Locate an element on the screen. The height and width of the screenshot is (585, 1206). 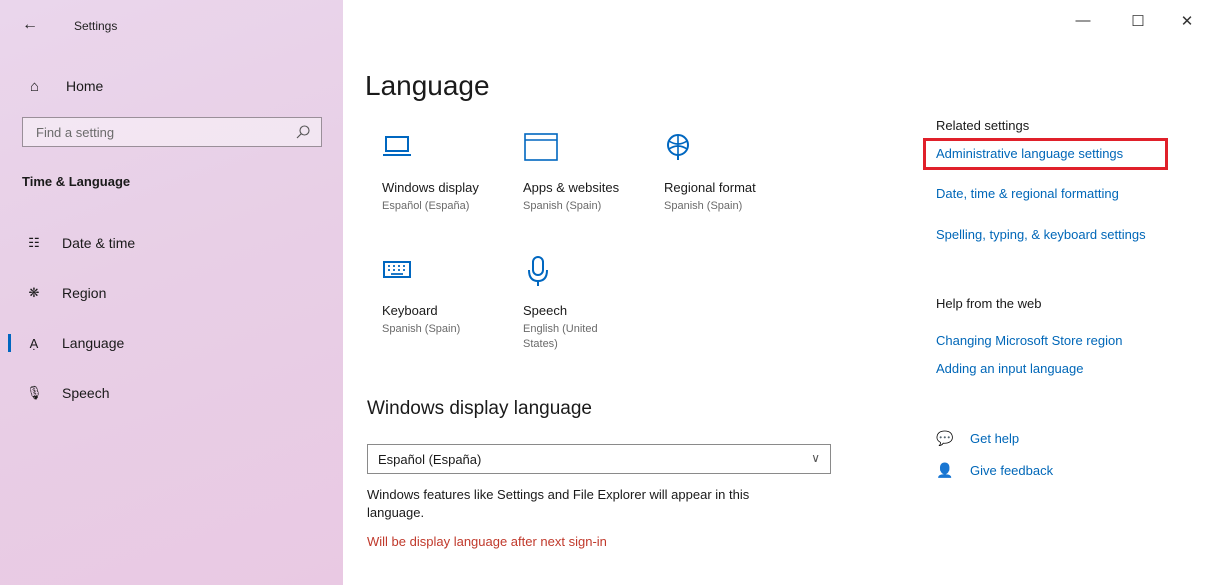
app-title: Settings is located at coordinates (96, 26).